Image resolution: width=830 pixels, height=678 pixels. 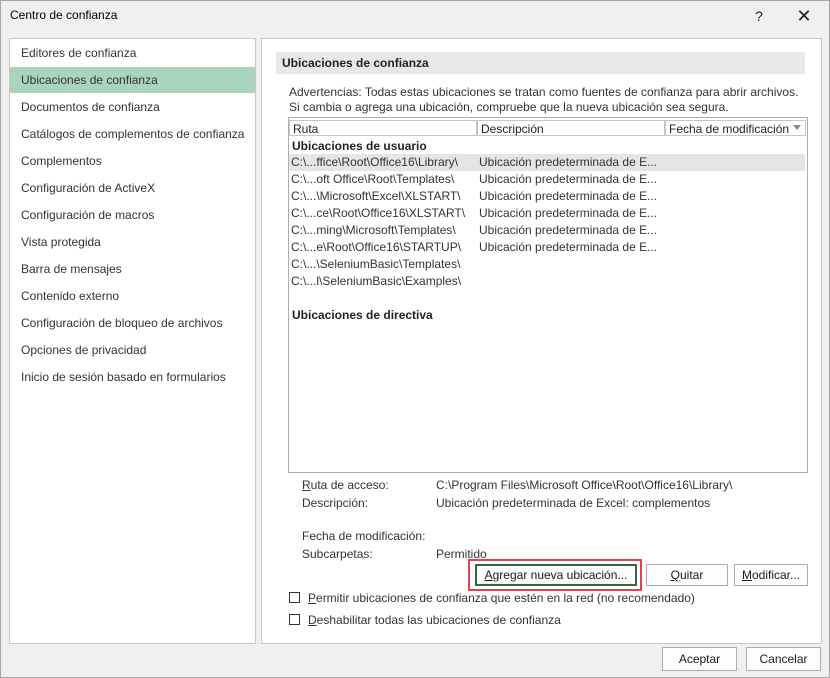 I want to click on column-header-date: Fecha de modificación, so click(x=735, y=128).